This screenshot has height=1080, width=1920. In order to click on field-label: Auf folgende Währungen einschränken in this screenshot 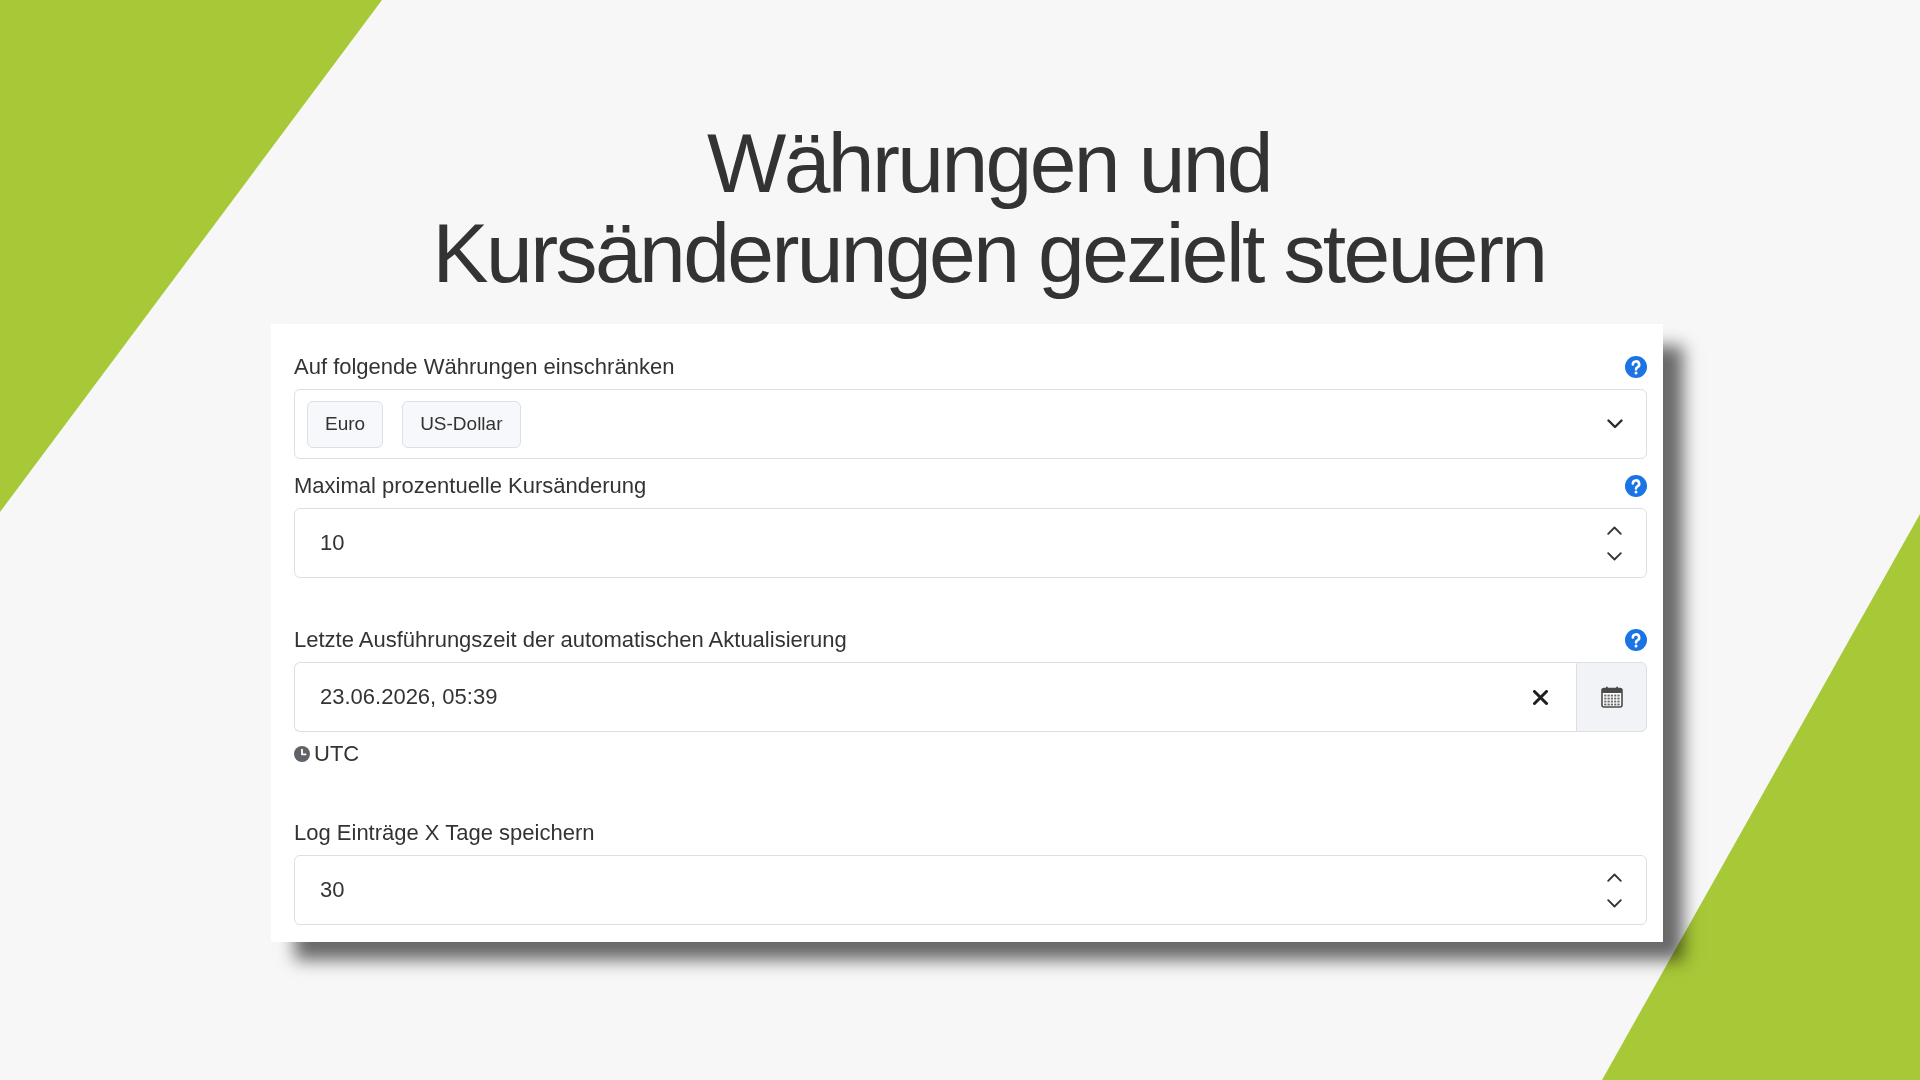, I will do `click(484, 367)`.